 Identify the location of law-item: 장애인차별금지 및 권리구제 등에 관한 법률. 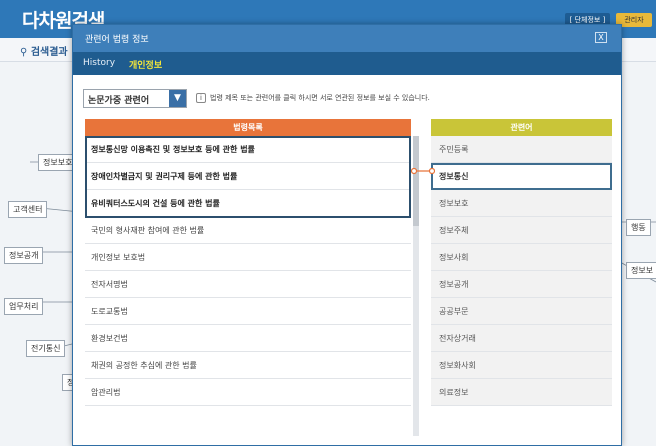
(248, 176).